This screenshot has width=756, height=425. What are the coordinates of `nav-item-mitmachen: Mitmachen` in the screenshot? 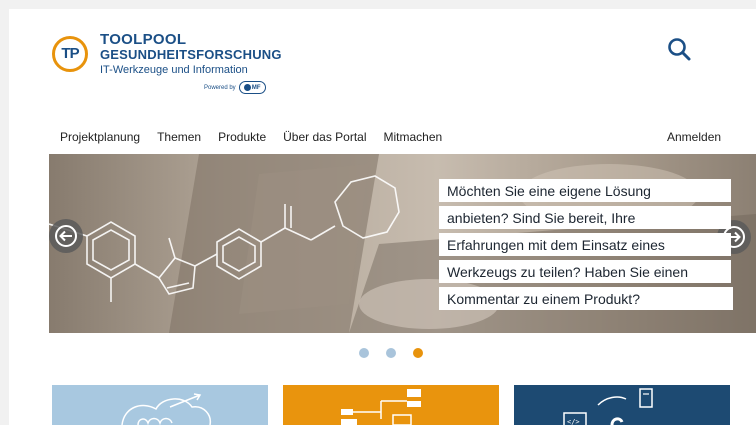 It's located at (413, 137).